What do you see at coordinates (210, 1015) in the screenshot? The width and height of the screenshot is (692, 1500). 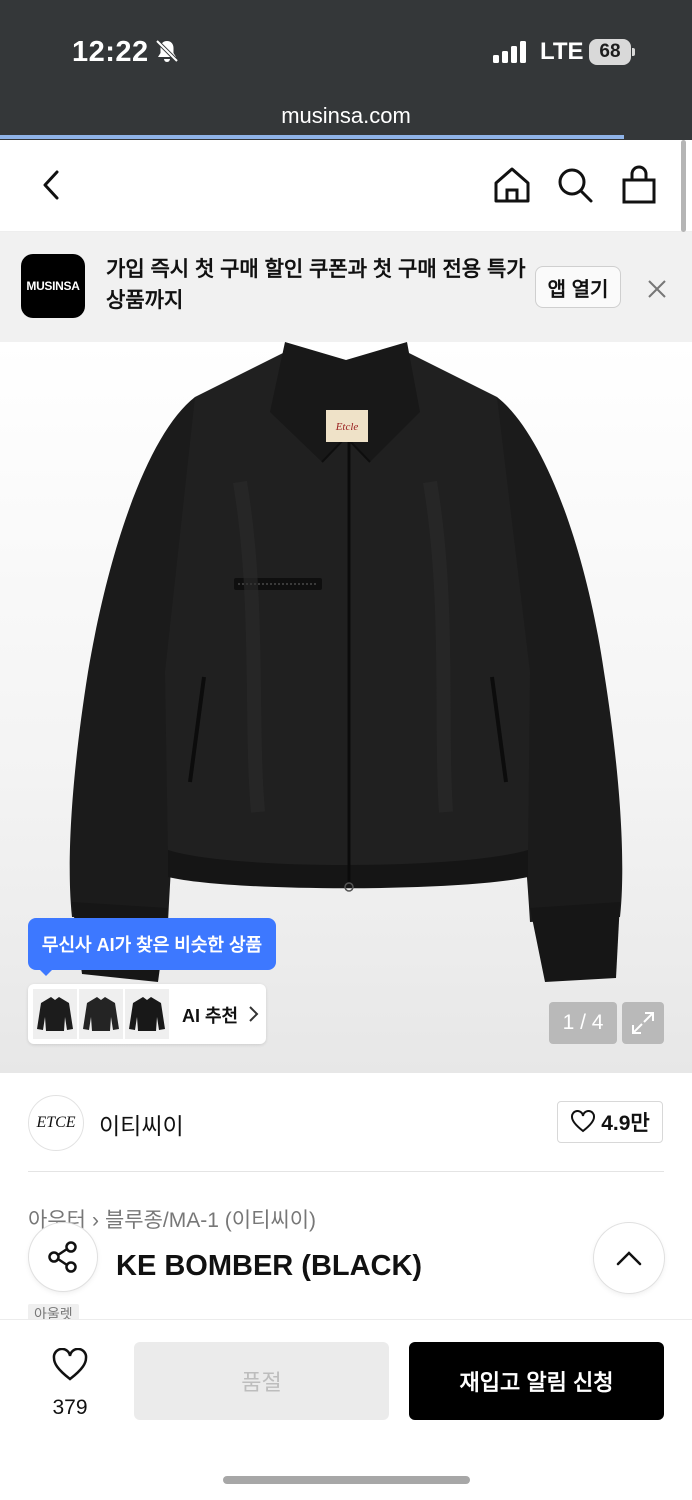 I see `ai-recommend-label: AI 추천` at bounding box center [210, 1015].